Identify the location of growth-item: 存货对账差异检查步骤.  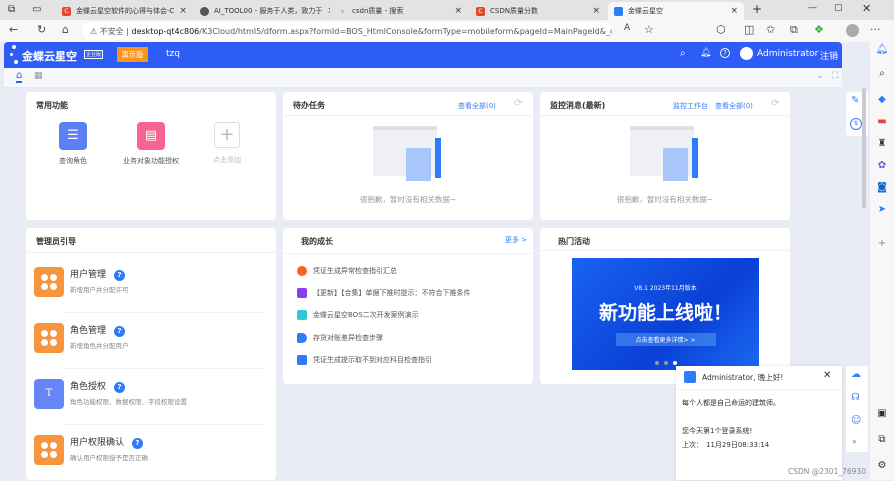
(340, 338).